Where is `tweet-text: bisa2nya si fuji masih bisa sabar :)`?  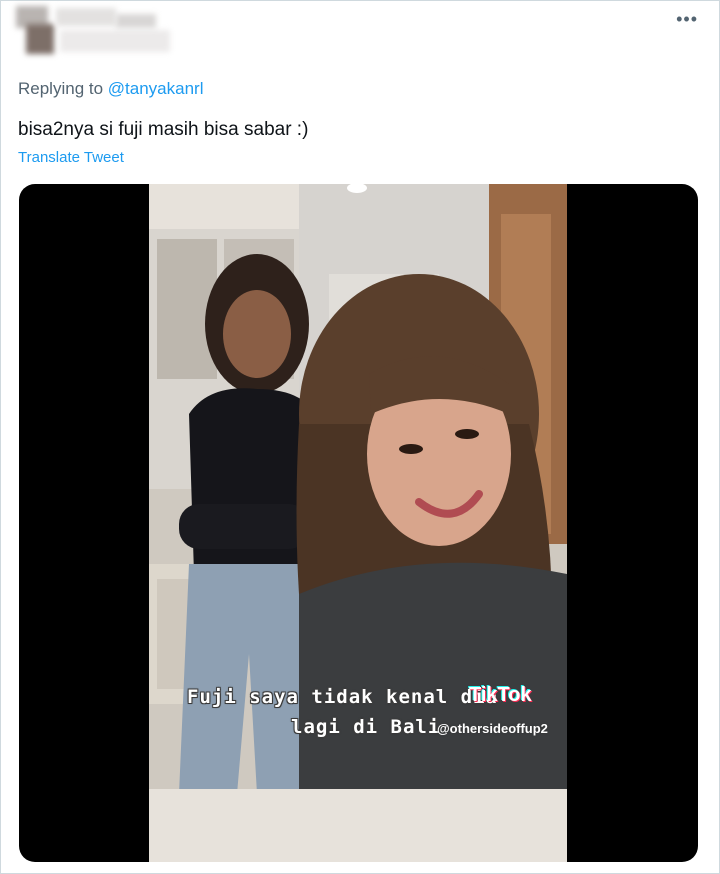
tweet-text: bisa2nya si fuji masih bisa sabar :) is located at coordinates (163, 129).